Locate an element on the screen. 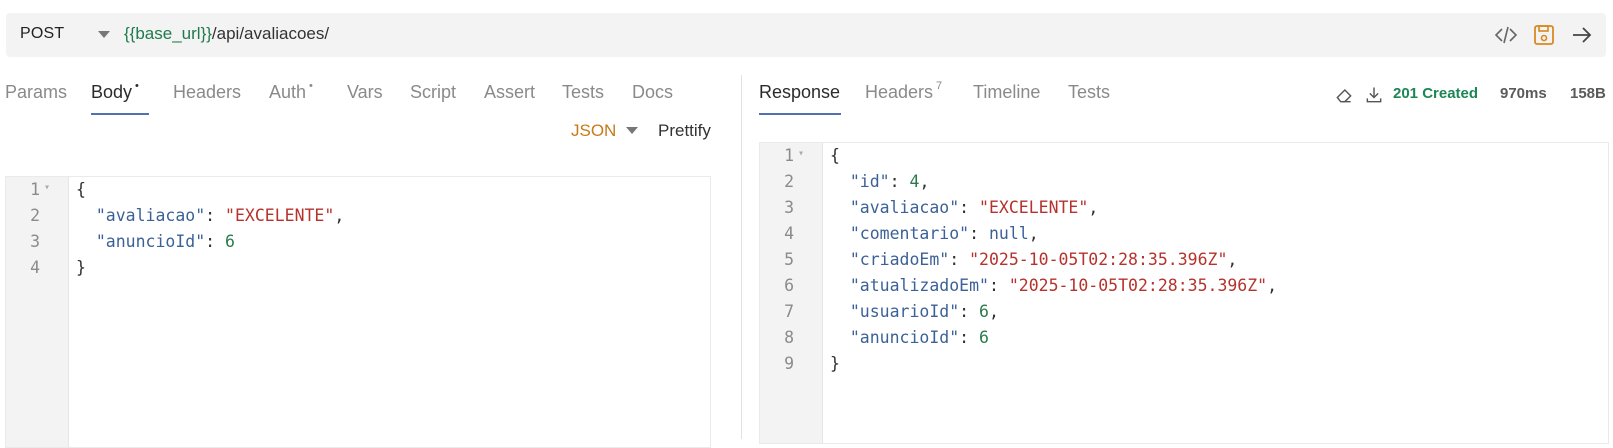 This screenshot has height=448, width=1613. url-variable: {{base_url}} is located at coordinates (168, 33).